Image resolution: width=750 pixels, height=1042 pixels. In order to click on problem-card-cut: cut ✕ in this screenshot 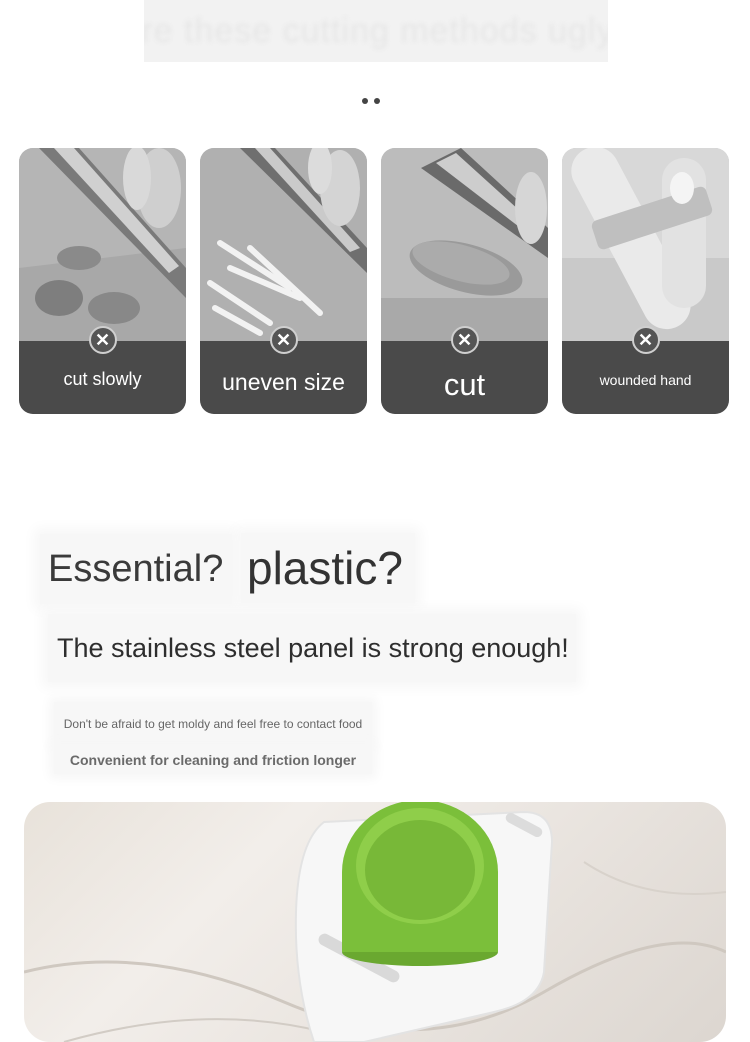, I will do `click(464, 281)`.